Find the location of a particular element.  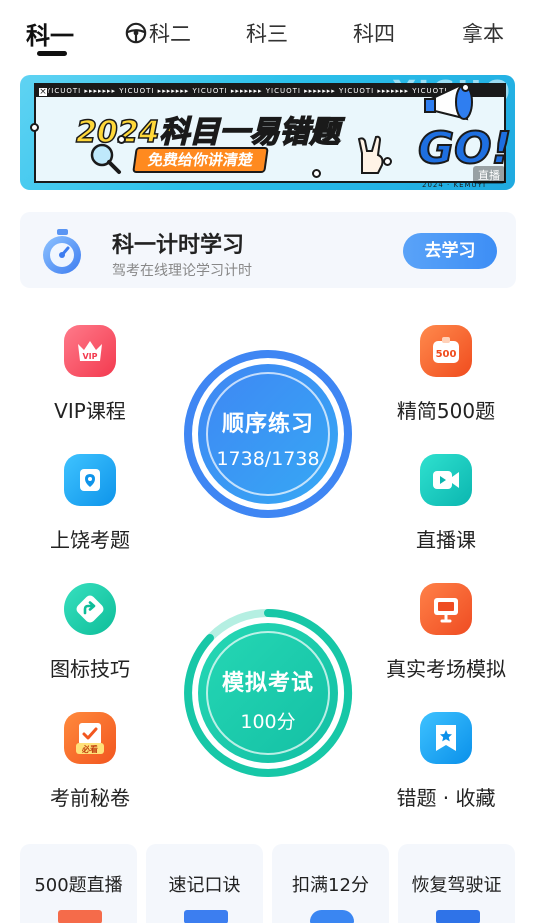

card-mnemonics: 速记口诀 is located at coordinates (204, 883).